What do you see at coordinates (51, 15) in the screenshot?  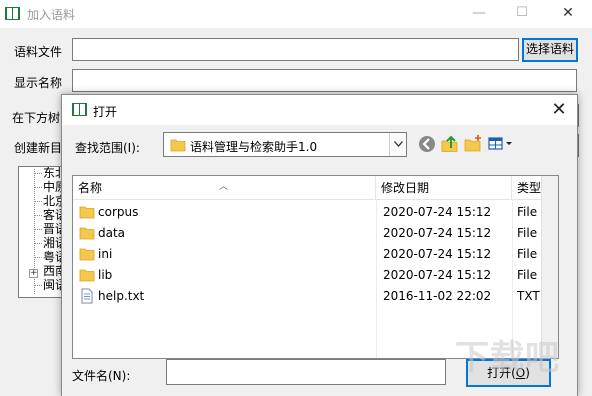 I see `window-title: 加入语料` at bounding box center [51, 15].